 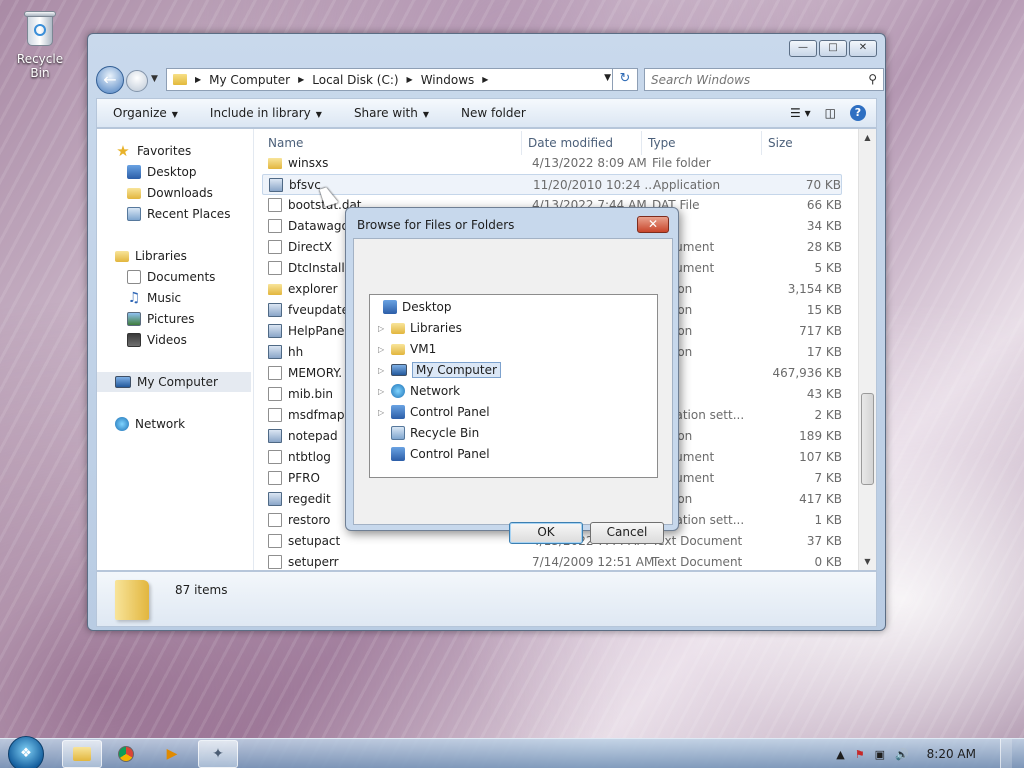 What do you see at coordinates (126, 754) in the screenshot?
I see `taskbar-chrome-button` at bounding box center [126, 754].